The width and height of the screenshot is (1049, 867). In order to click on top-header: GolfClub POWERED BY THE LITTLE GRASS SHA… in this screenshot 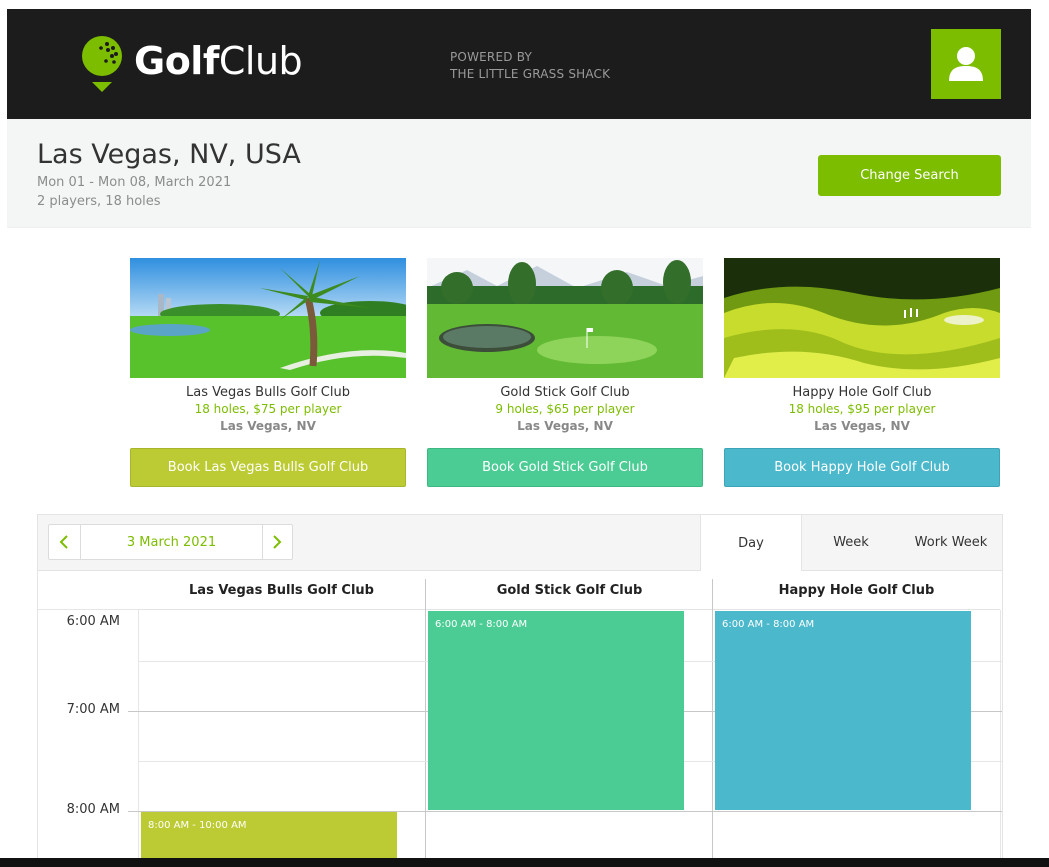, I will do `click(519, 64)`.